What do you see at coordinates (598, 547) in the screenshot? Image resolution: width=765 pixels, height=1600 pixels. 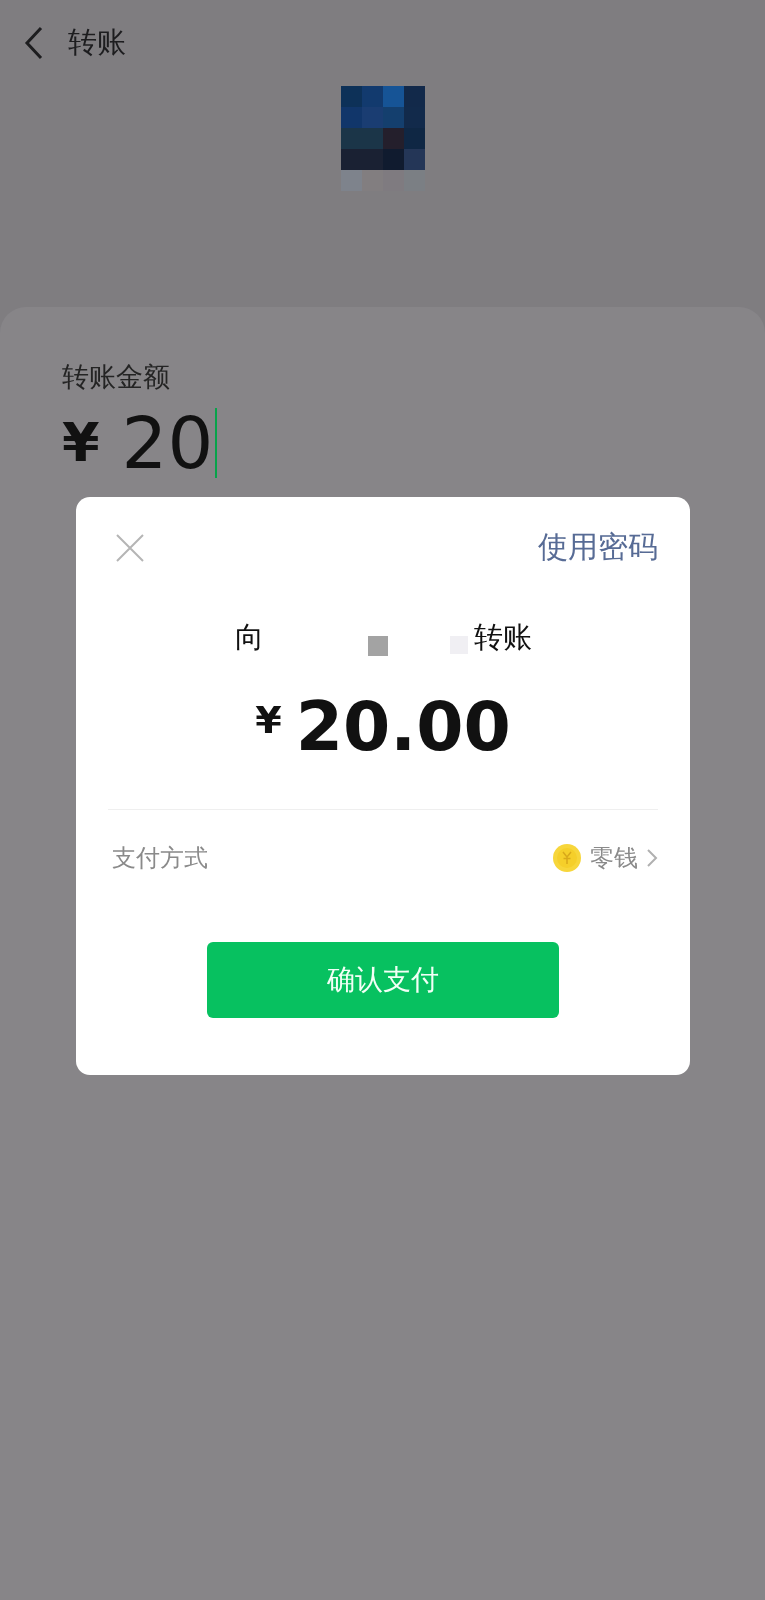 I see `use-password-link: 使用密码` at bounding box center [598, 547].